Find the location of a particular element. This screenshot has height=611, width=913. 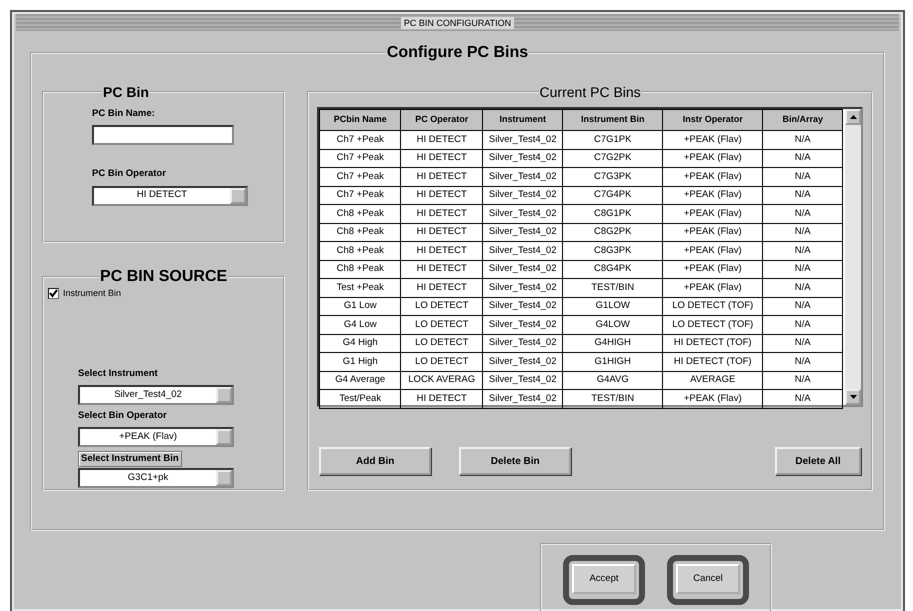

scroll-up-button is located at coordinates (853, 117).